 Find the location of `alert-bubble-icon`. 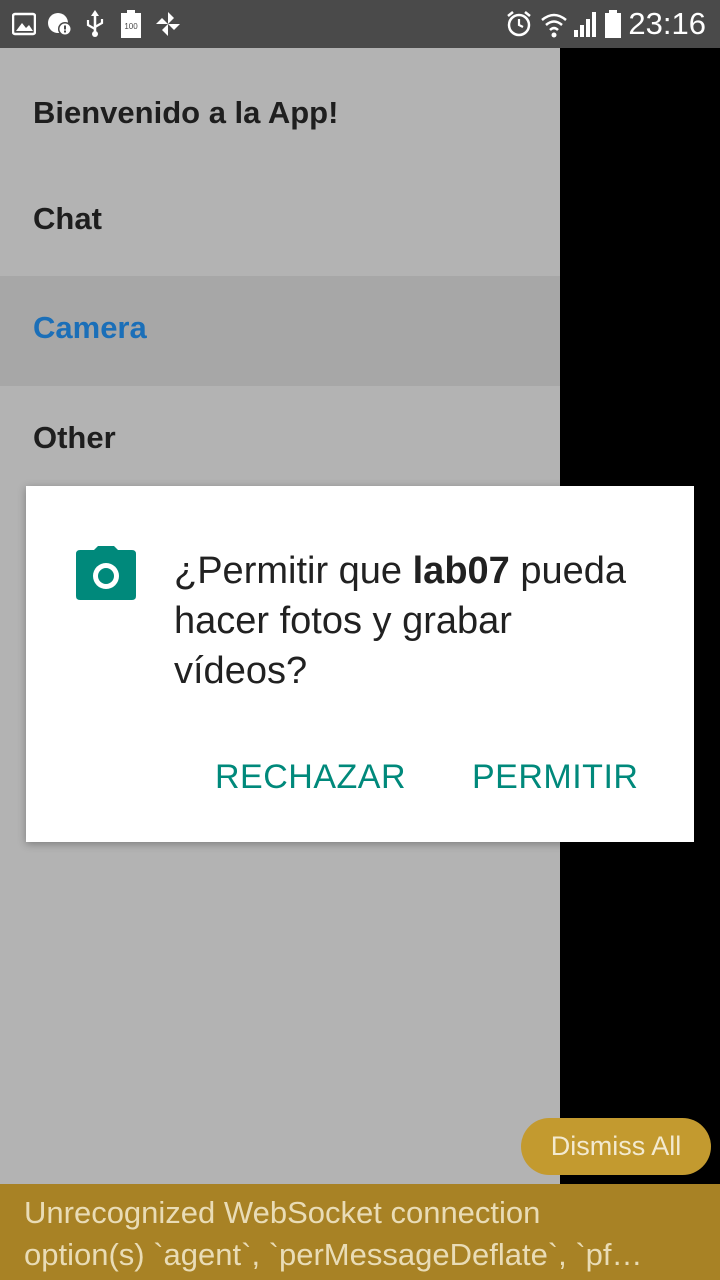

alert-bubble-icon is located at coordinates (60, 24).